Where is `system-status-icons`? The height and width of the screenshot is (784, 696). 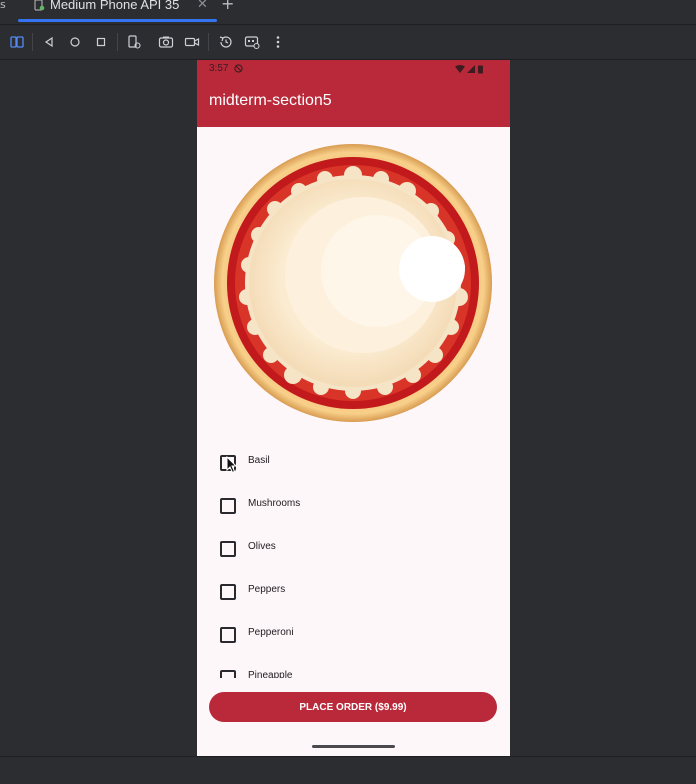
system-status-icons is located at coordinates (469, 69).